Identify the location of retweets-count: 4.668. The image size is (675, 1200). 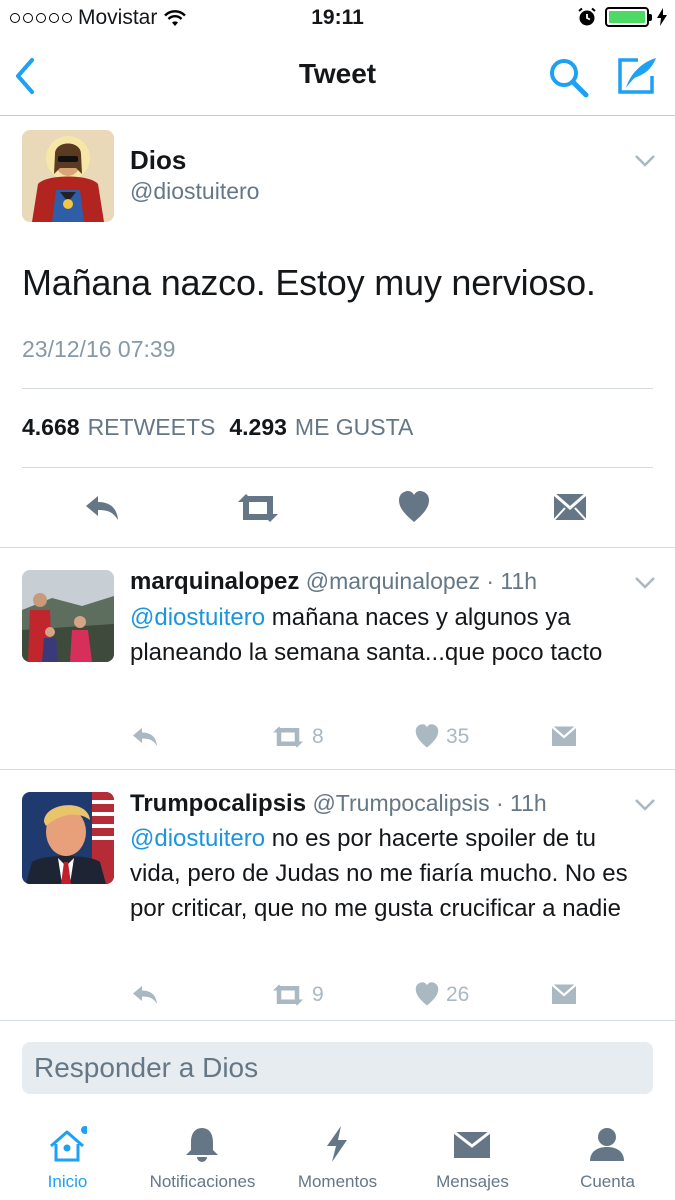
(51, 427).